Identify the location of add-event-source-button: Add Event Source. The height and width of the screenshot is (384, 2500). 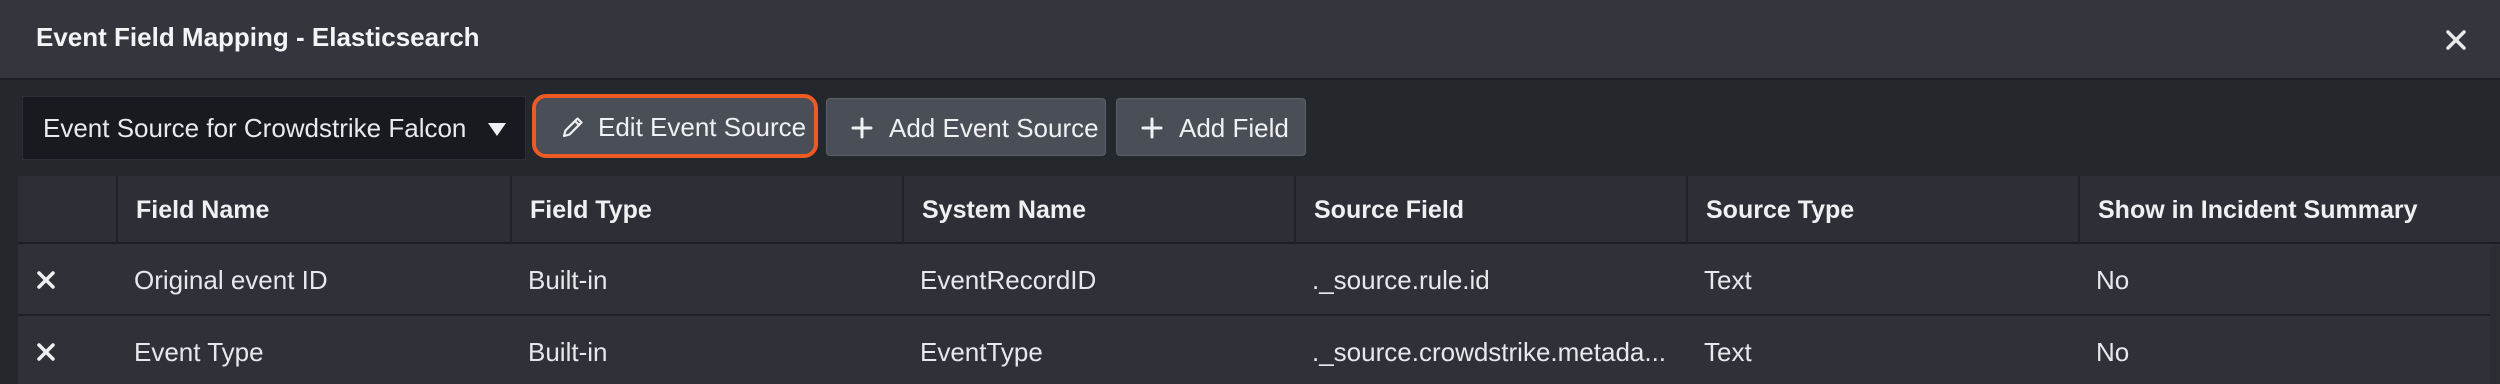
(966, 127).